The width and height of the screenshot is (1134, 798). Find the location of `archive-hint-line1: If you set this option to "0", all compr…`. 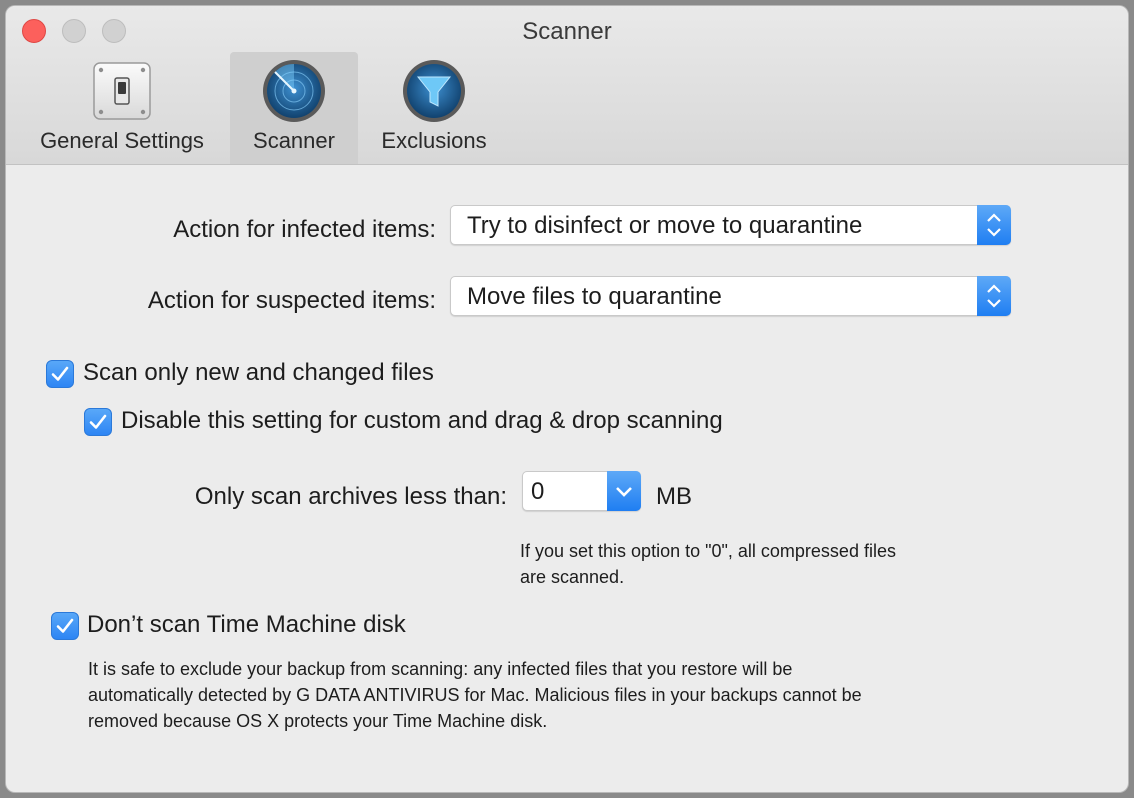

archive-hint-line1: If you set this option to "0", all compr… is located at coordinates (708, 551).